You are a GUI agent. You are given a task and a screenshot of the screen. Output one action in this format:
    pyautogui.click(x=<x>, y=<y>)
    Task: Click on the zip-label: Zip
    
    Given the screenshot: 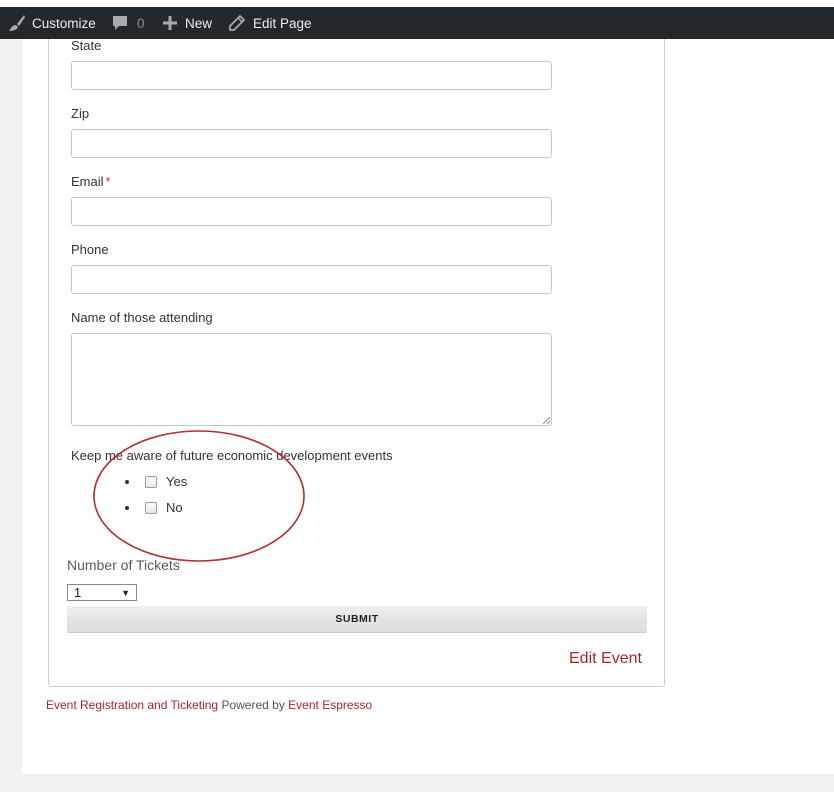 What is the action you would take?
    pyautogui.click(x=80, y=113)
    